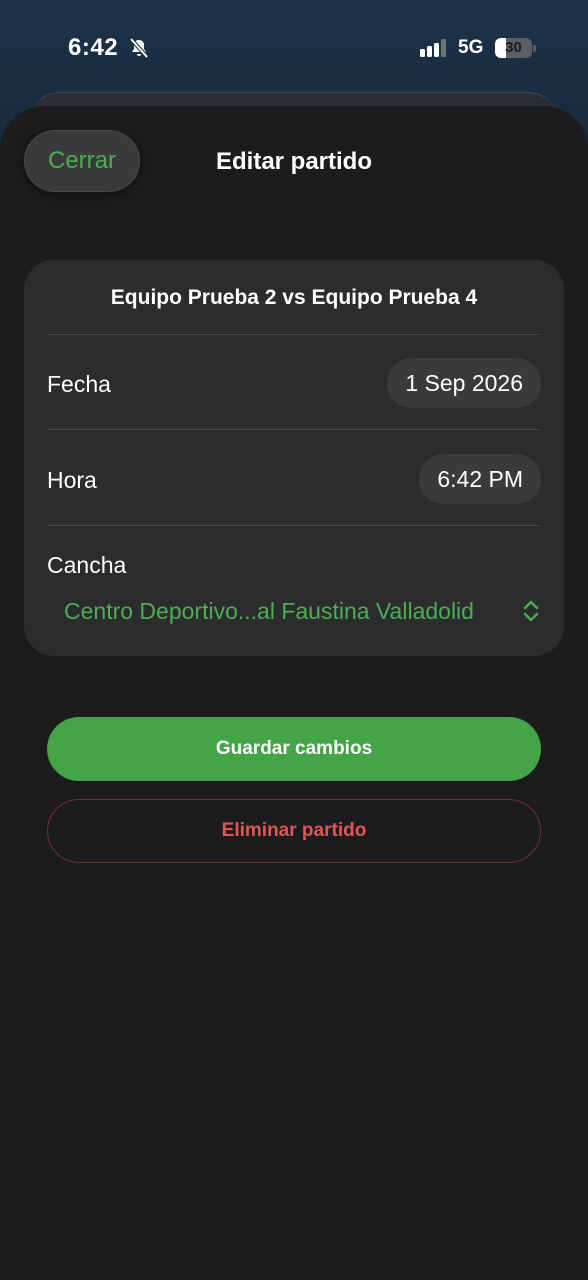 The height and width of the screenshot is (1280, 588). What do you see at coordinates (293, 161) in the screenshot?
I see `page-title: Editar partido` at bounding box center [293, 161].